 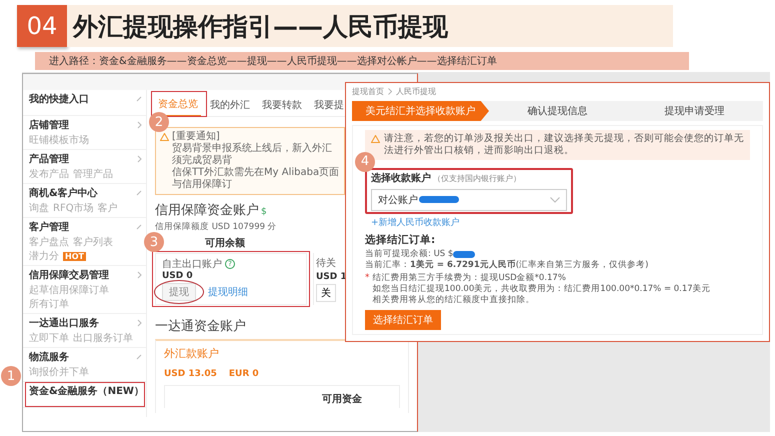 I want to click on account-dropdown: 对公账户, so click(x=469, y=199).